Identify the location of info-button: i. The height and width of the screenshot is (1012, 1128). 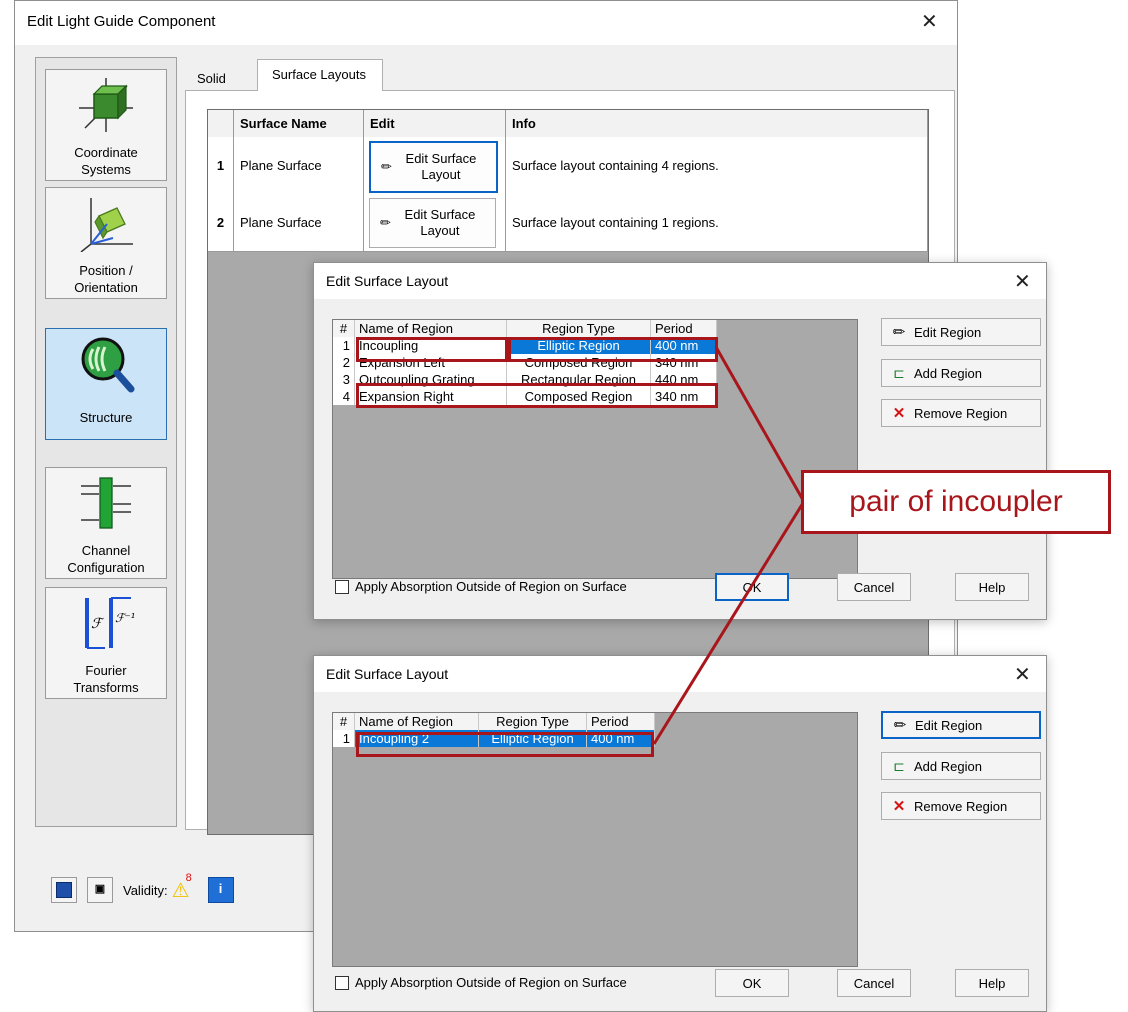
(220, 890).